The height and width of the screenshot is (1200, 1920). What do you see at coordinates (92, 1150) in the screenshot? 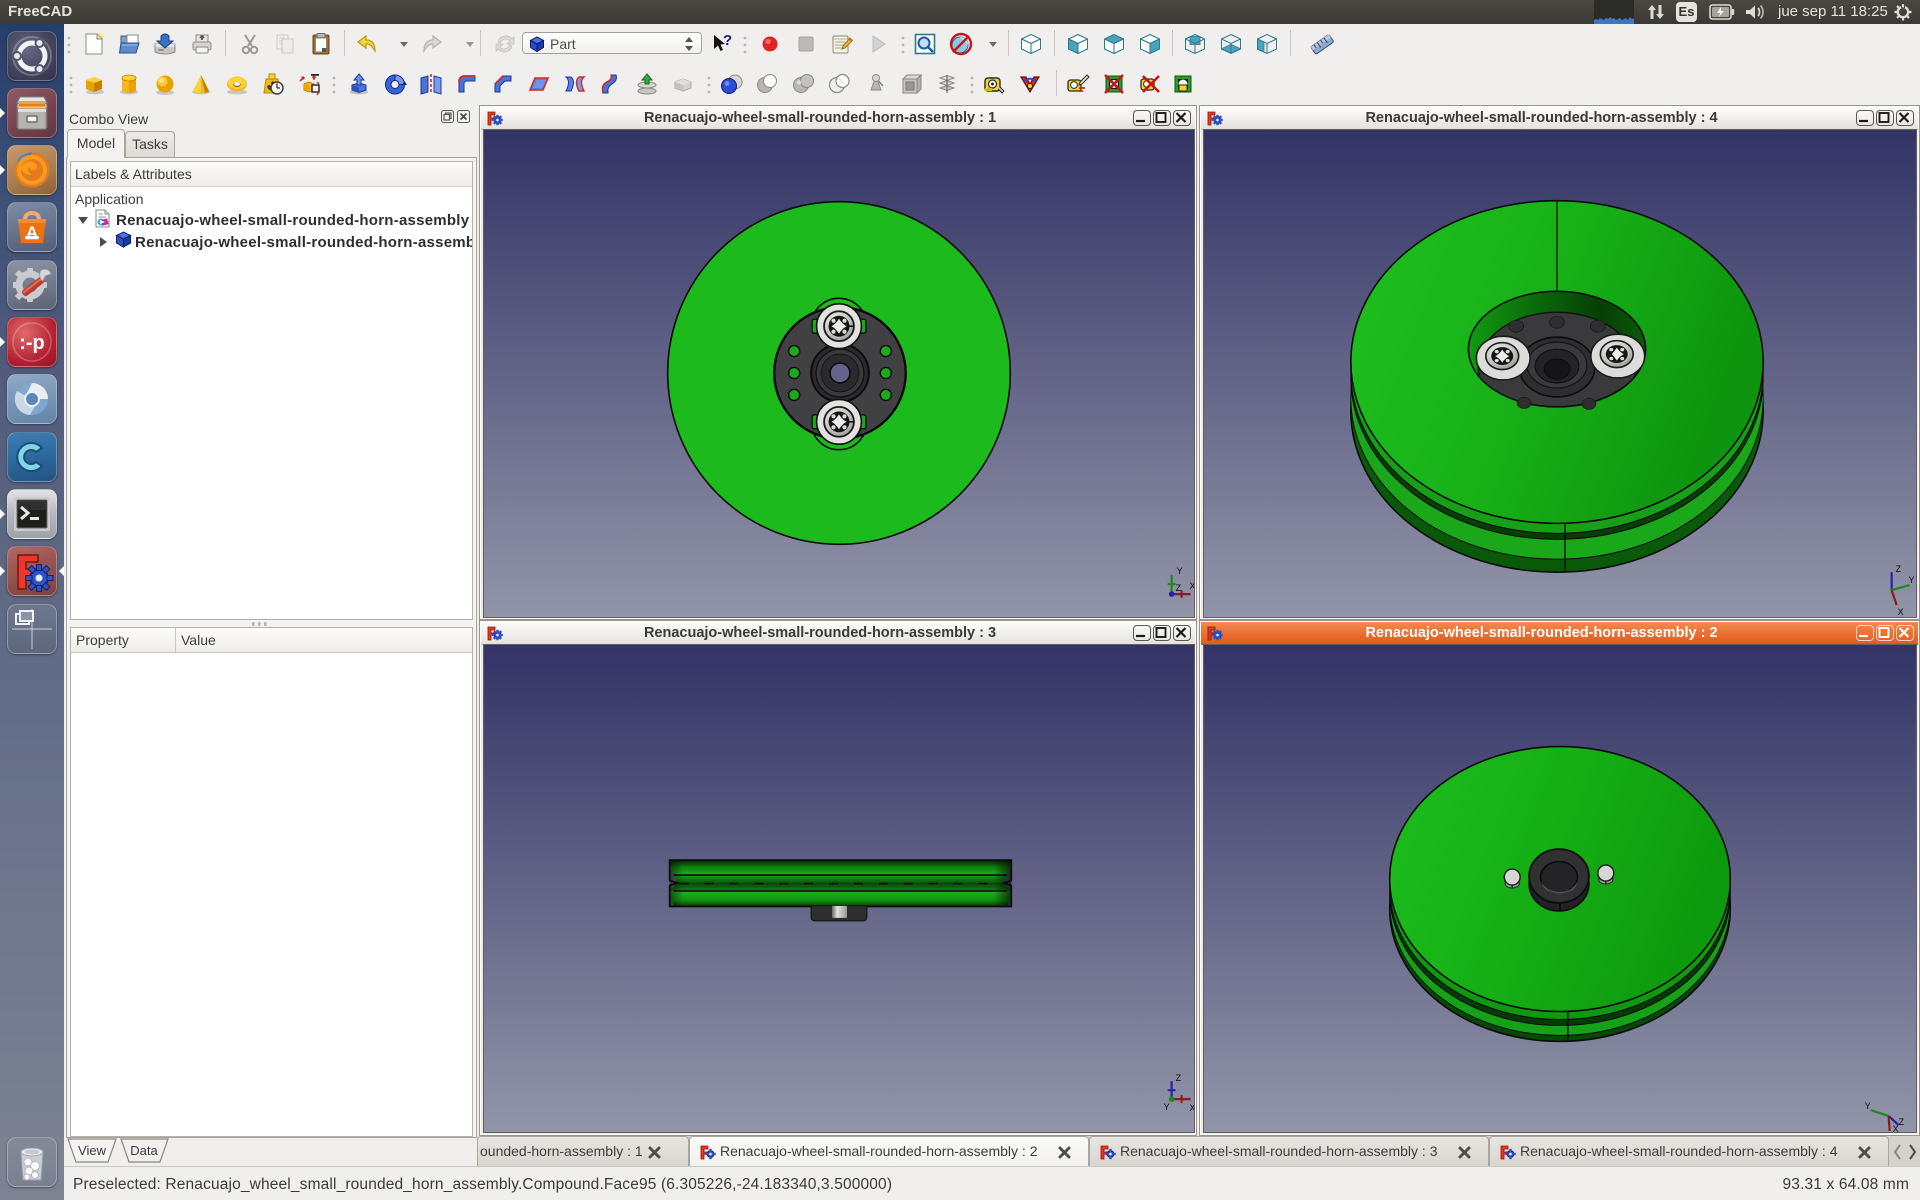
I see `svg-text: View` at bounding box center [92, 1150].